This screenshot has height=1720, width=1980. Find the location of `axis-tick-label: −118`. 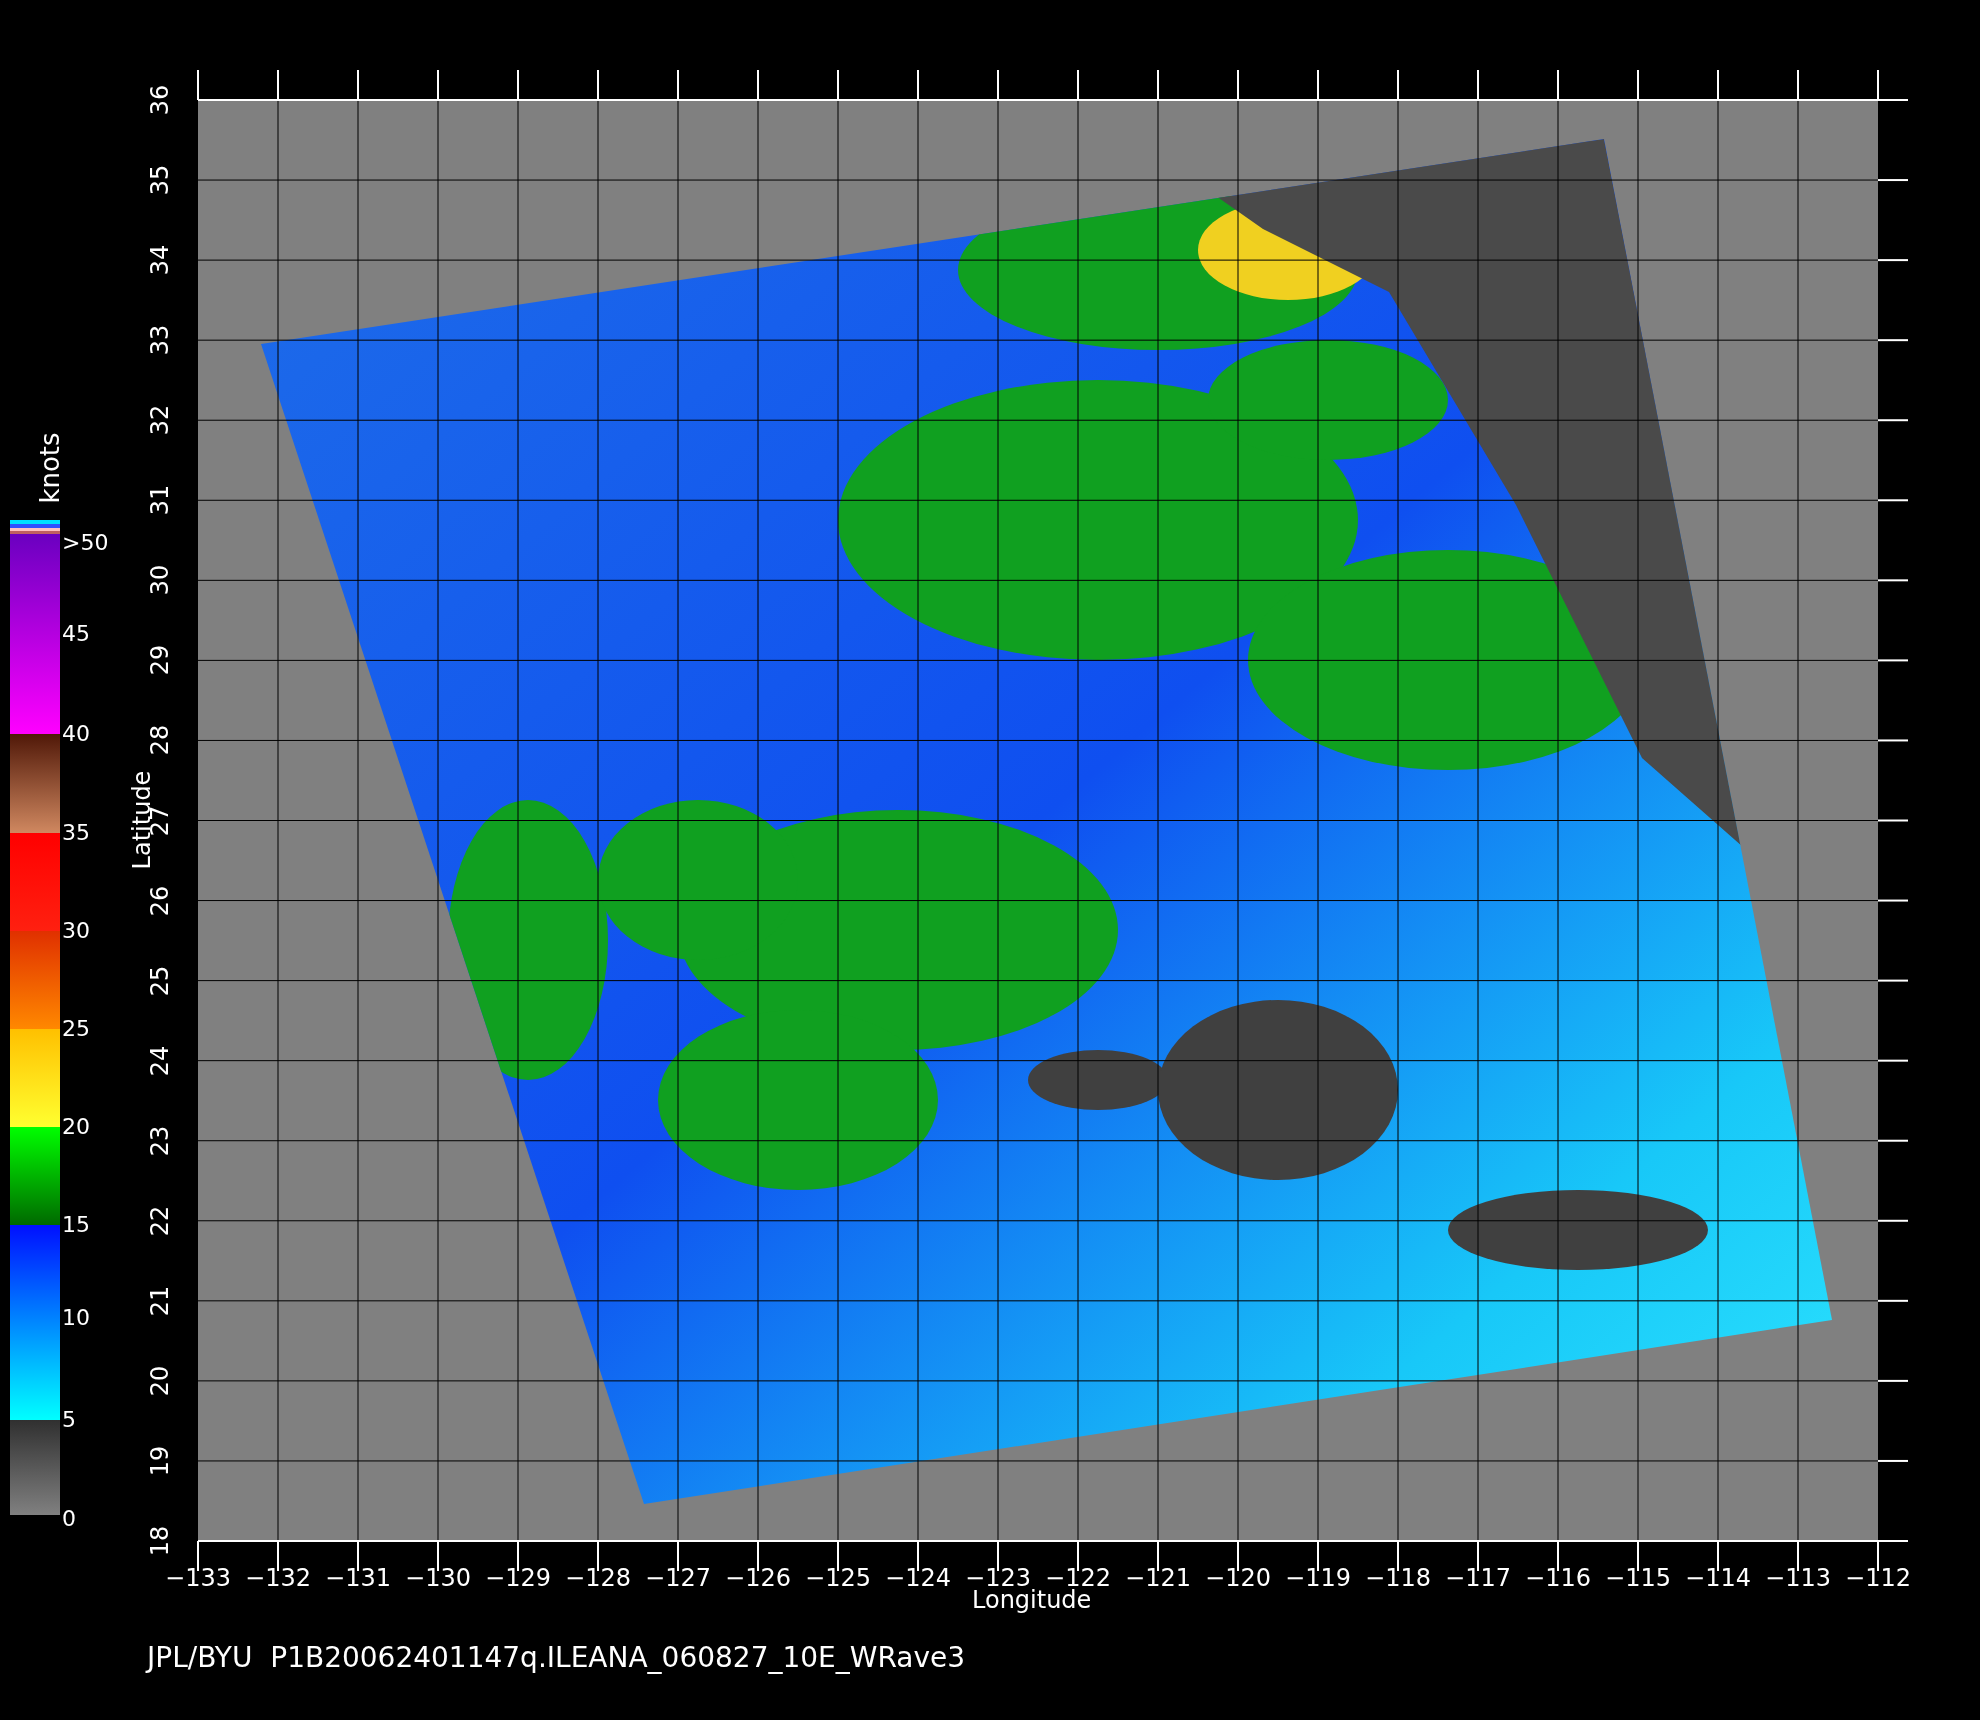

axis-tick-label: −118 is located at coordinates (1398, 1578).